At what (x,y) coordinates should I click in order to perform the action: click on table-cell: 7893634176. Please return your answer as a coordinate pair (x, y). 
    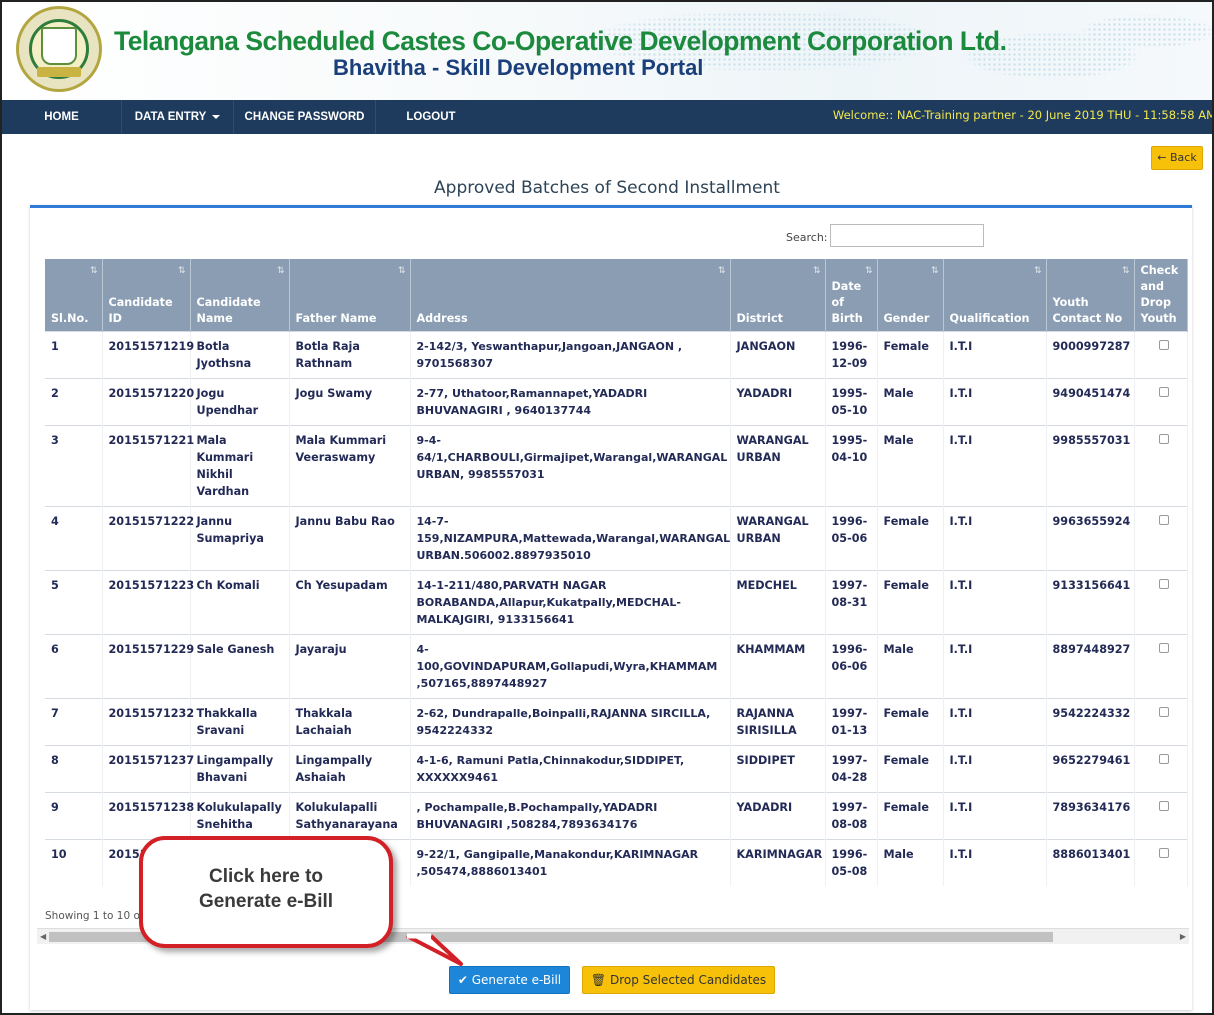
    Looking at the image, I should click on (1090, 816).